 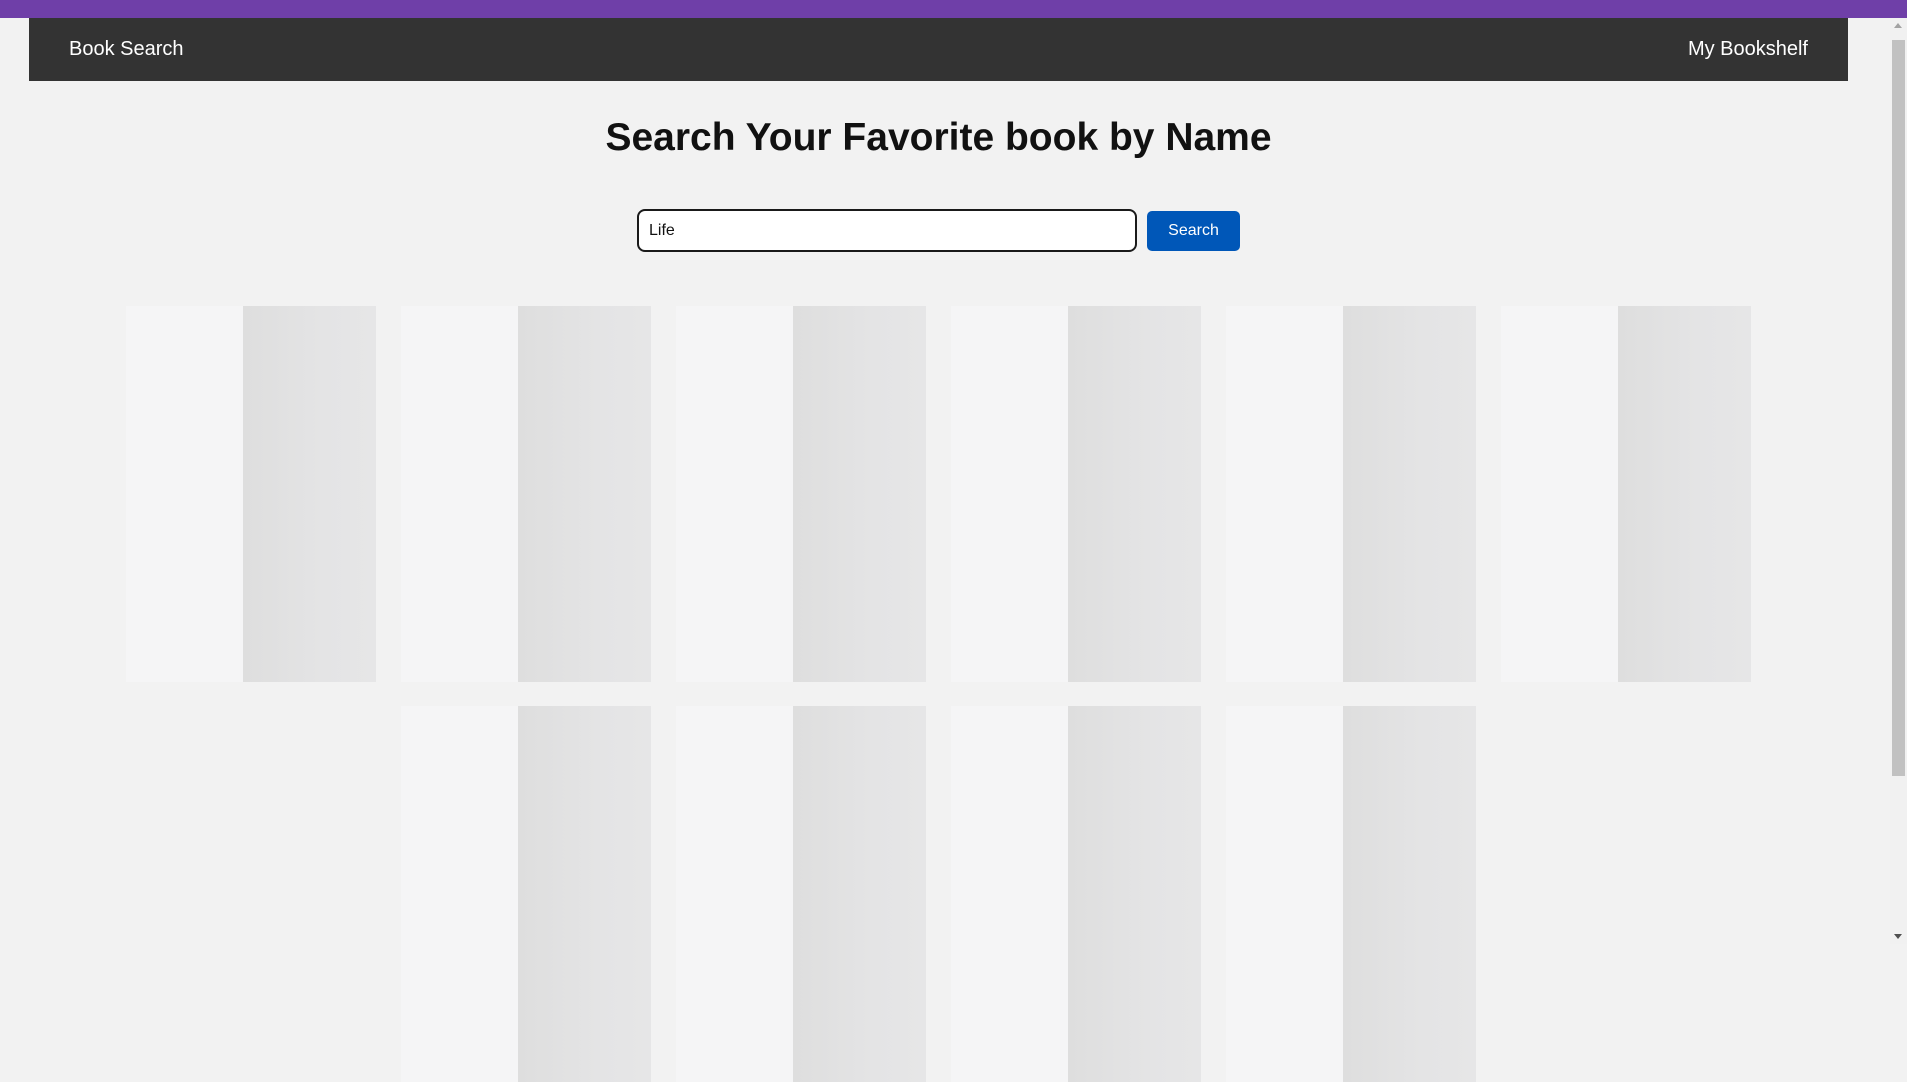 I want to click on top-navbar: Book Search My Bookshelf, so click(x=938, y=49).